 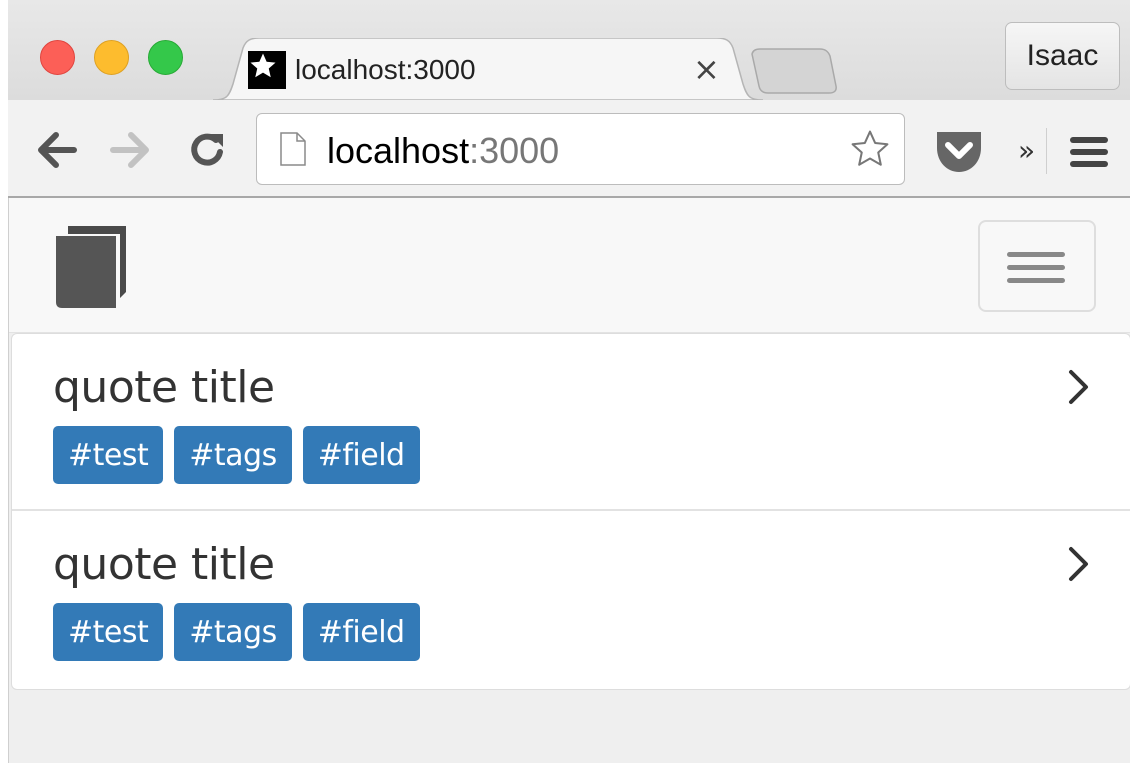 I want to click on toolbar-overflow-chevrons: », so click(x=1026, y=150).